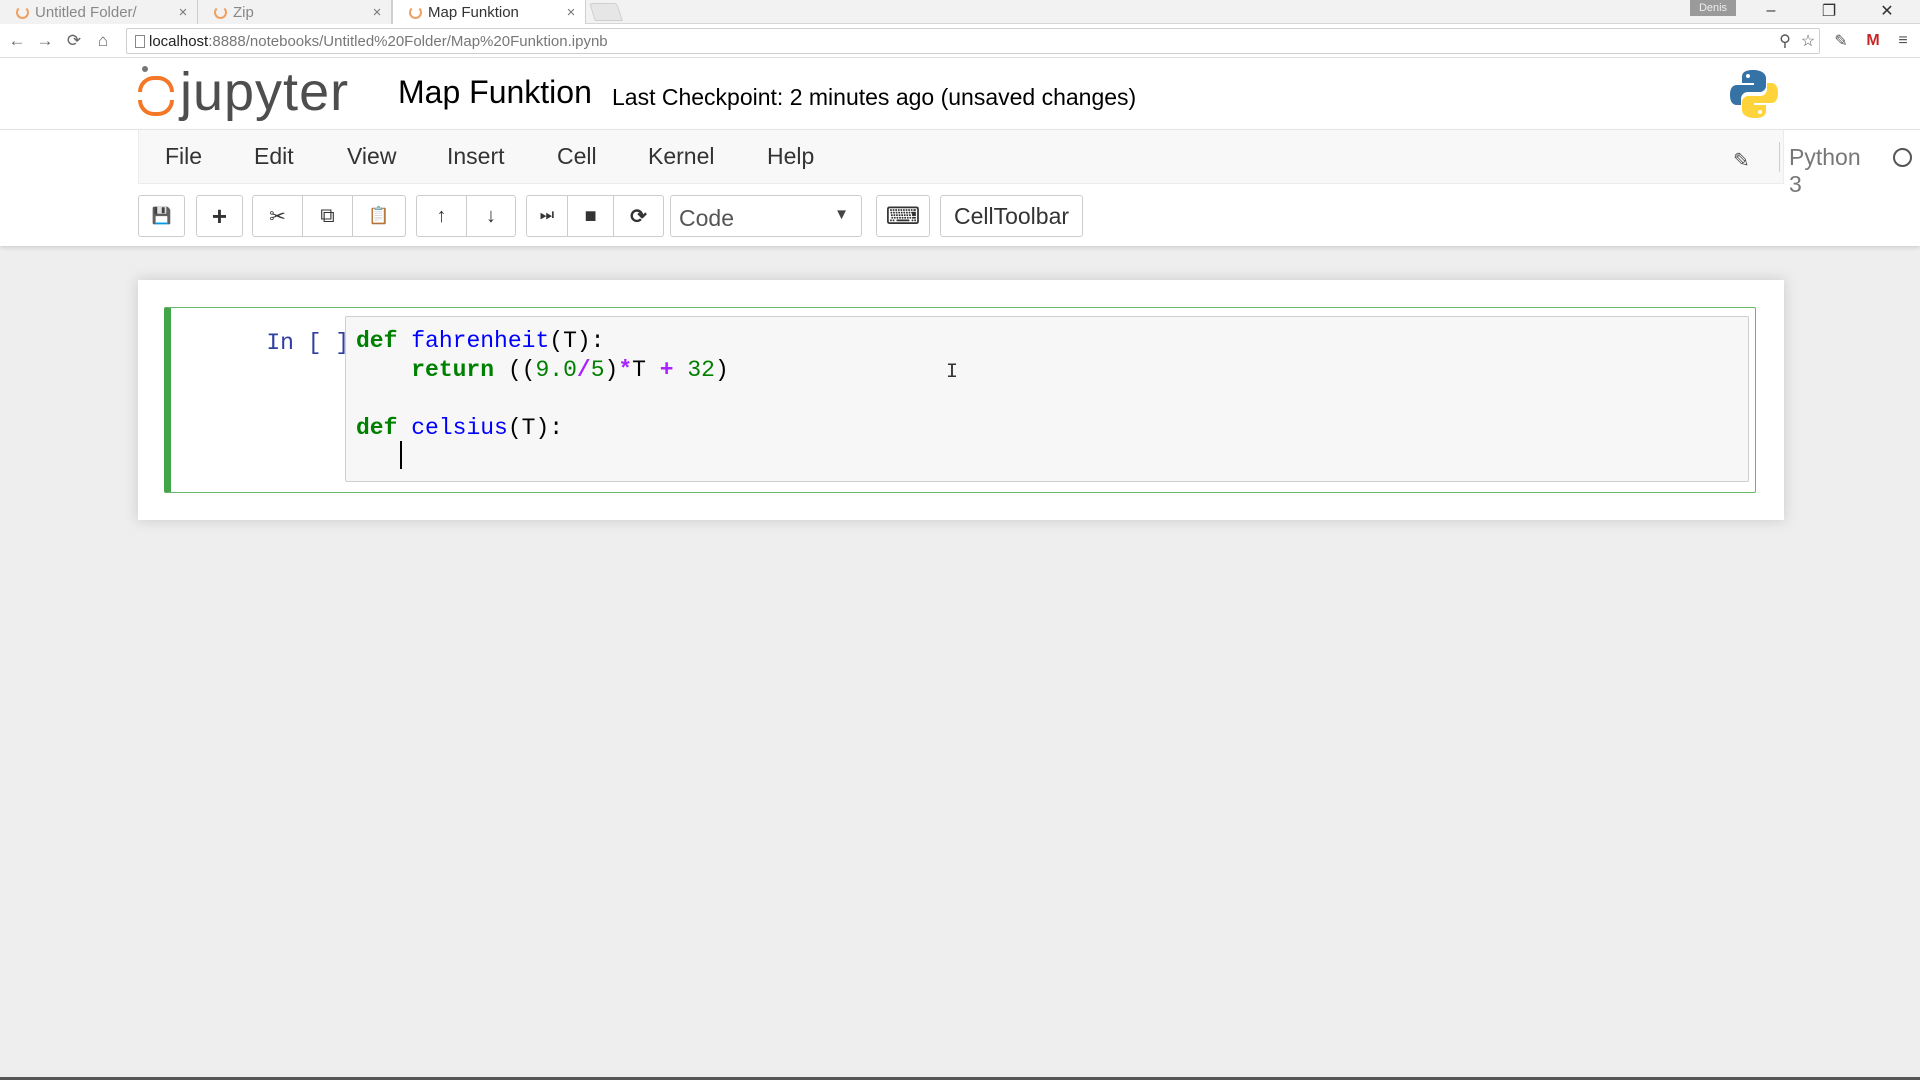  Describe the element at coordinates (401, 455) in the screenshot. I see `text-cursor` at that location.